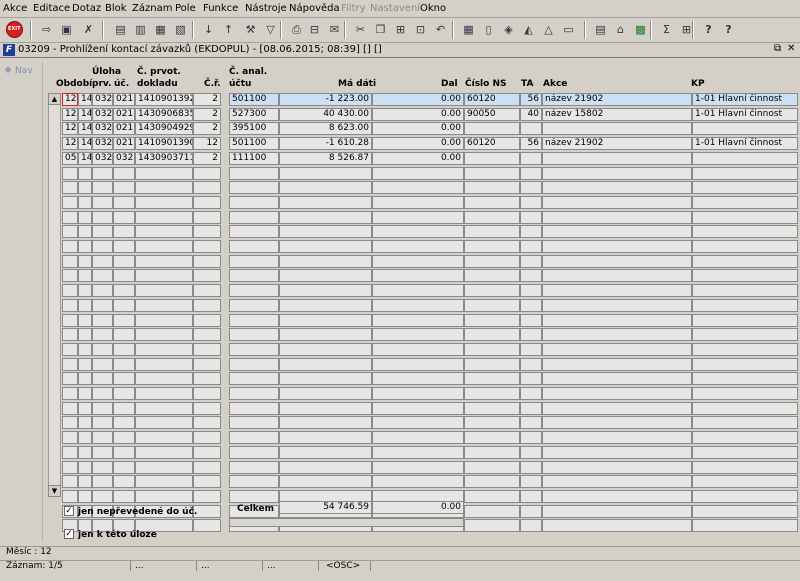  What do you see at coordinates (254, 114) in the screenshot?
I see `cell-ucet: 527300` at bounding box center [254, 114].